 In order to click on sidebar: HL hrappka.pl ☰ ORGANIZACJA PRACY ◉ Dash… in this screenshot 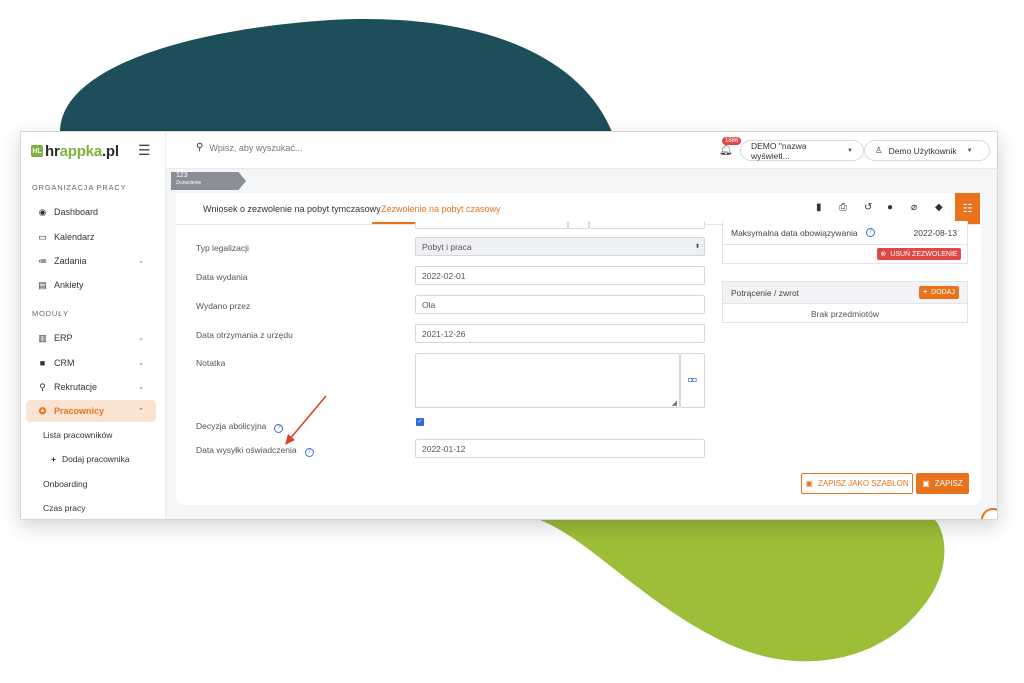, I will do `click(93, 325)`.